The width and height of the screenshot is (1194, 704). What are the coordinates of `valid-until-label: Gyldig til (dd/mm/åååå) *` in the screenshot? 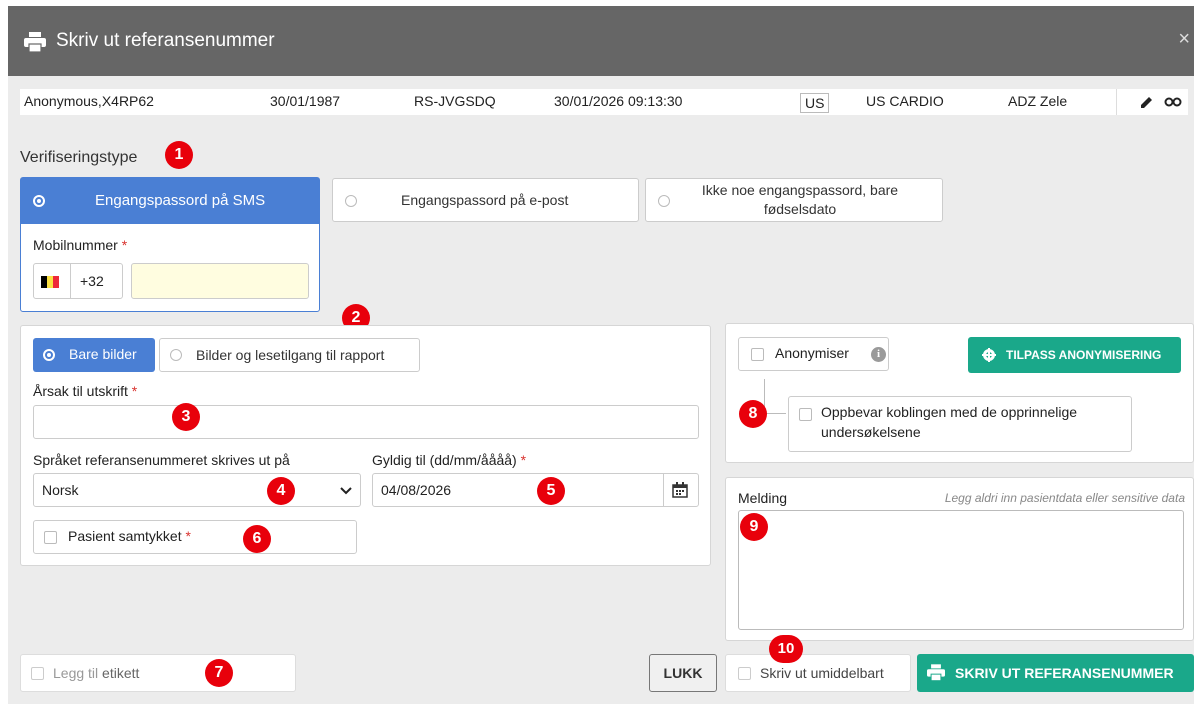 It's located at (449, 460).